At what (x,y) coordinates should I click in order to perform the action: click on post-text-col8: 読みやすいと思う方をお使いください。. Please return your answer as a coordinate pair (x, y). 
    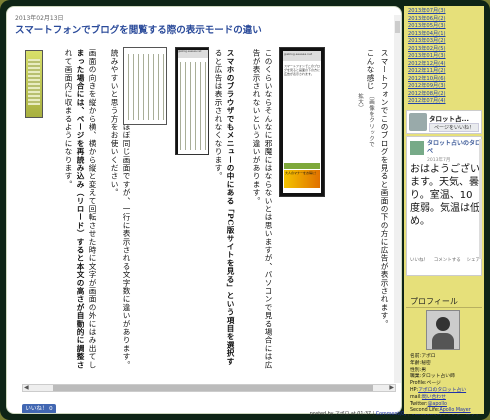
    Looking at the image, I should click on (114, 123).